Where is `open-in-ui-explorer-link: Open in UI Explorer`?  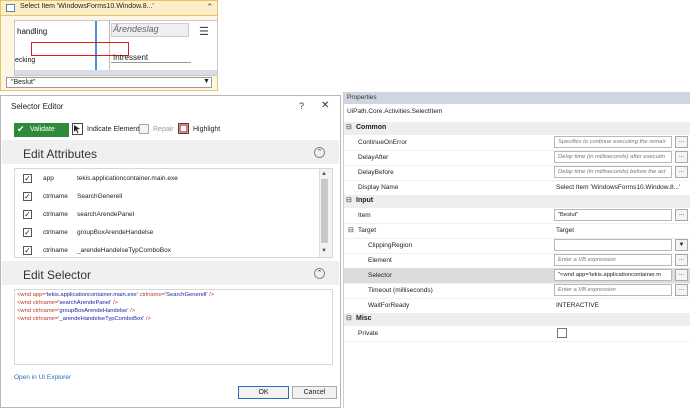
open-in-ui-explorer-link: Open in UI Explorer is located at coordinates (42, 377).